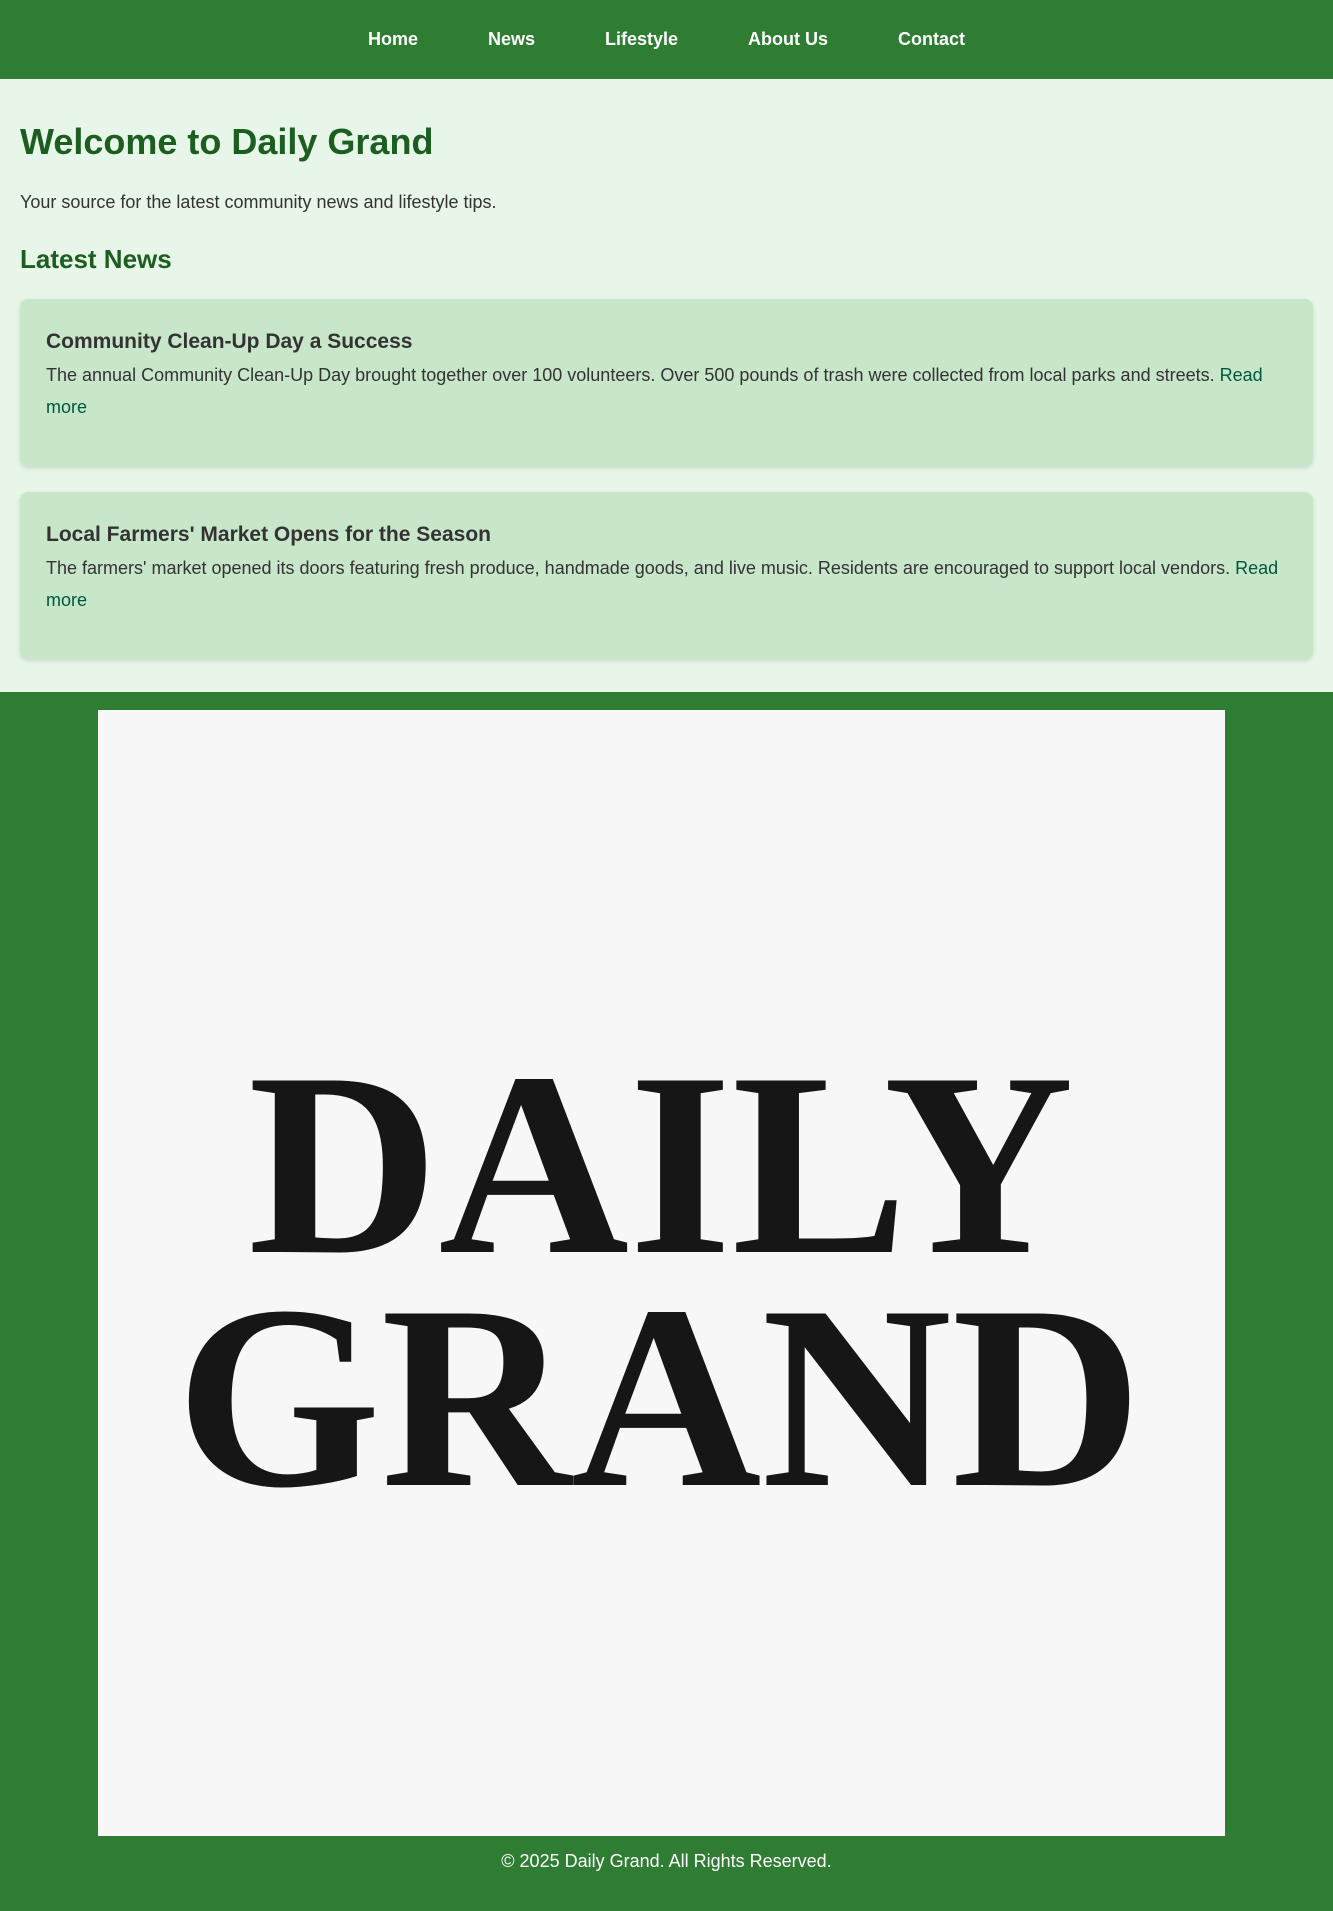 The width and height of the screenshot is (1333, 1911). I want to click on logo-text-line2: GRAND, so click(659, 1397).